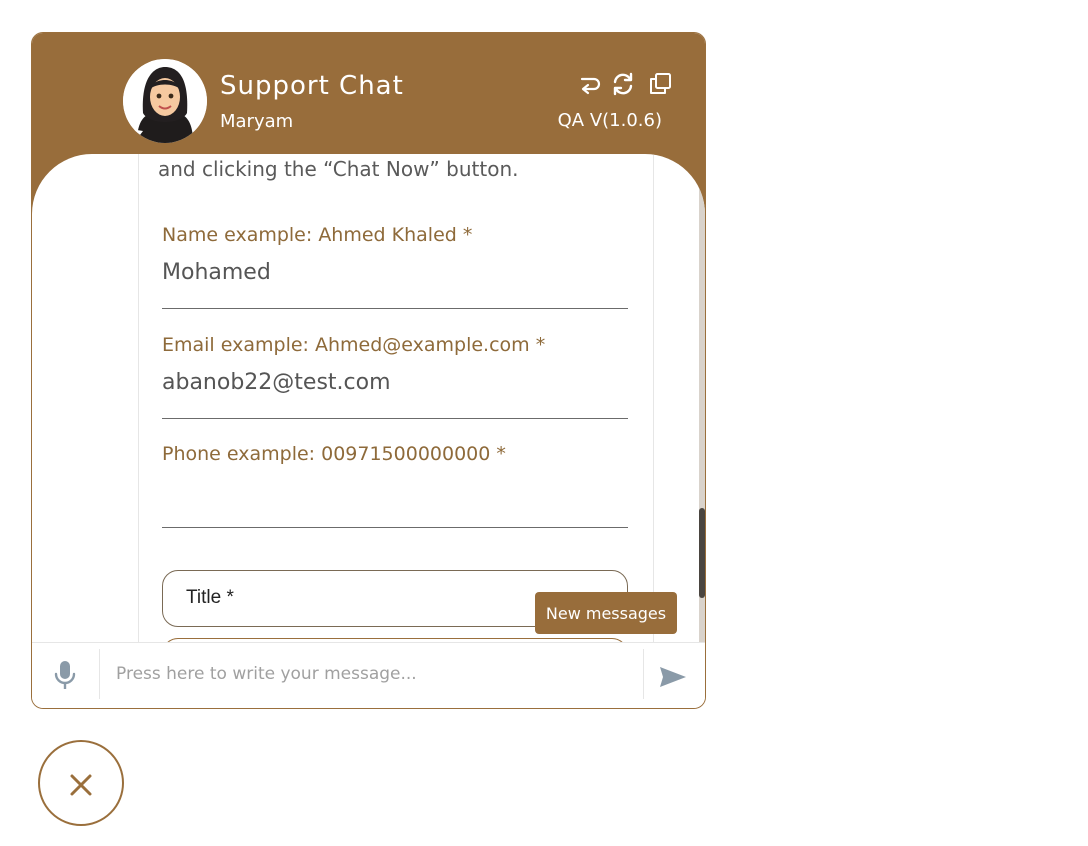 This screenshot has width=1088, height=846. I want to click on scrollbar-thumb, so click(702, 553).